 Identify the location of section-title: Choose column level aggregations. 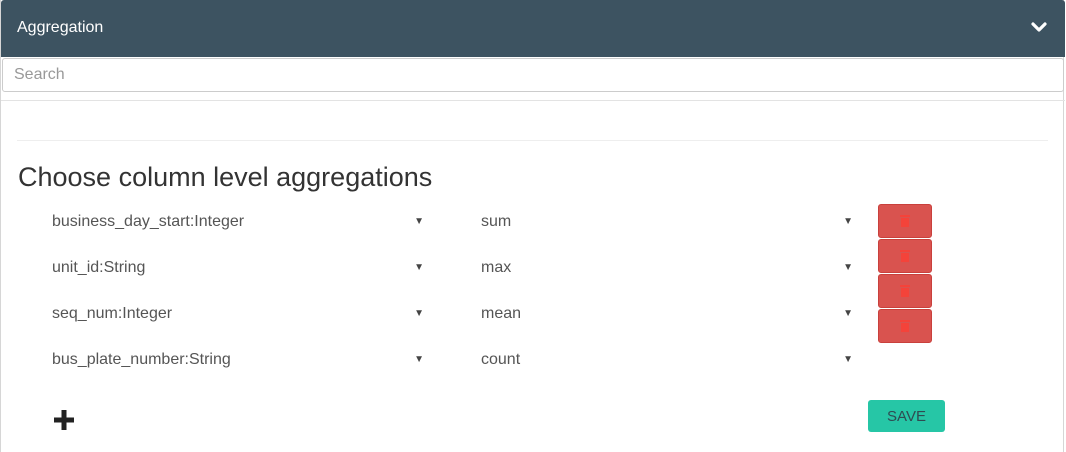
(225, 177).